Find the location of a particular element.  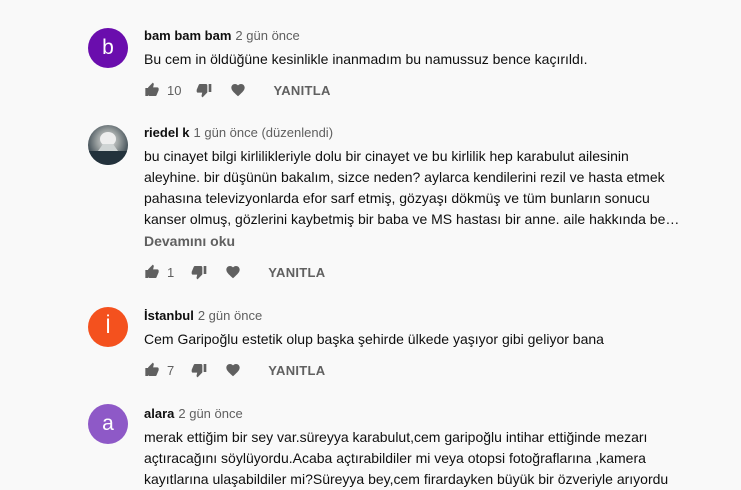

like-count: 10 is located at coordinates (174, 90).